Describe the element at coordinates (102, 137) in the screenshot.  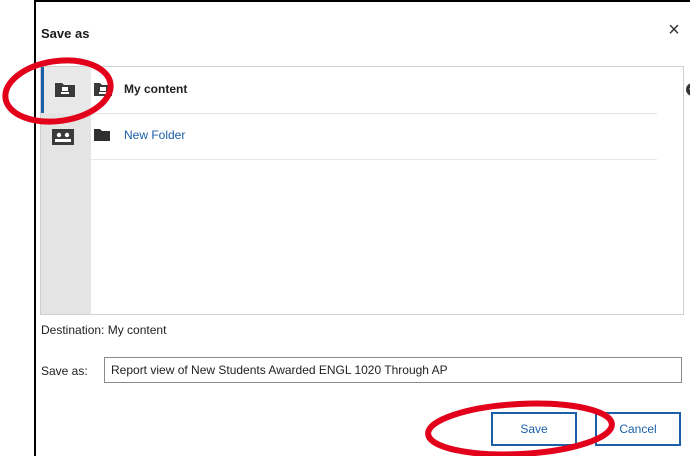
I see `folder-icon` at that location.